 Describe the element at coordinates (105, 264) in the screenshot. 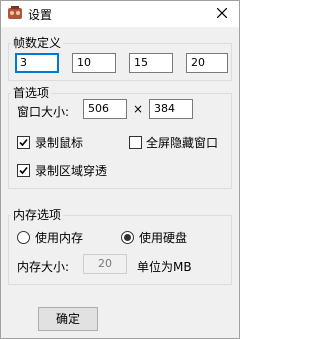

I see `memory-size-input: 20` at that location.